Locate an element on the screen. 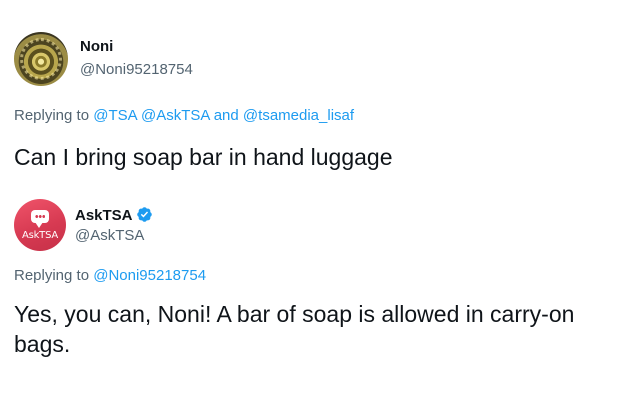 The image size is (620, 404). mention-noni: @Noni95218754 is located at coordinates (149, 275).